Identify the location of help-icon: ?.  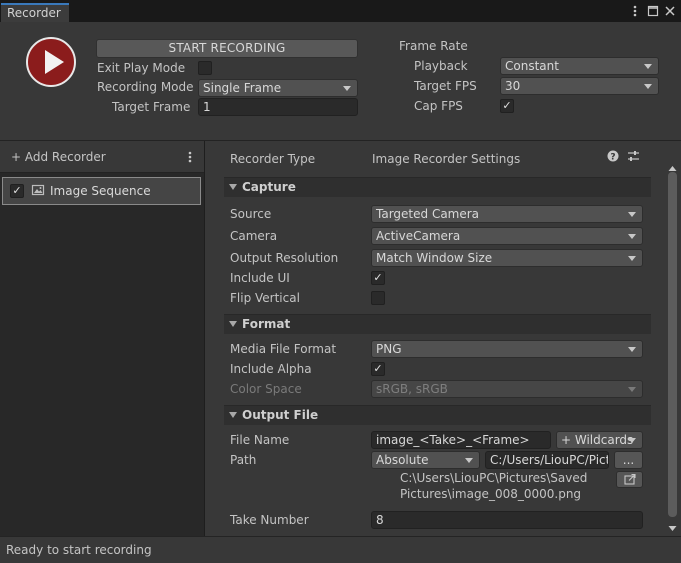
(613, 157).